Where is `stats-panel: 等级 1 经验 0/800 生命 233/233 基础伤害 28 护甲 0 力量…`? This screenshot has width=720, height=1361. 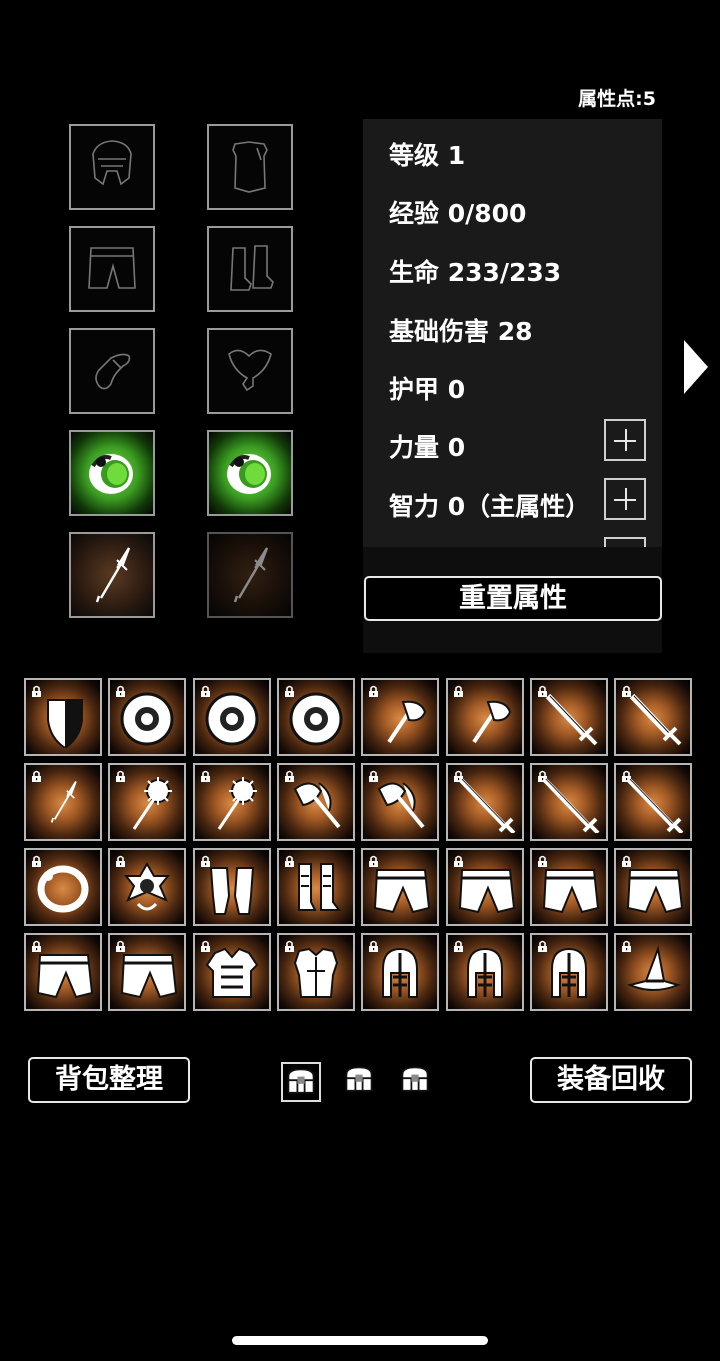
stats-panel: 等级 1 经验 0/800 生命 233/233 基础伤害 28 护甲 0 力量… is located at coordinates (512, 333).